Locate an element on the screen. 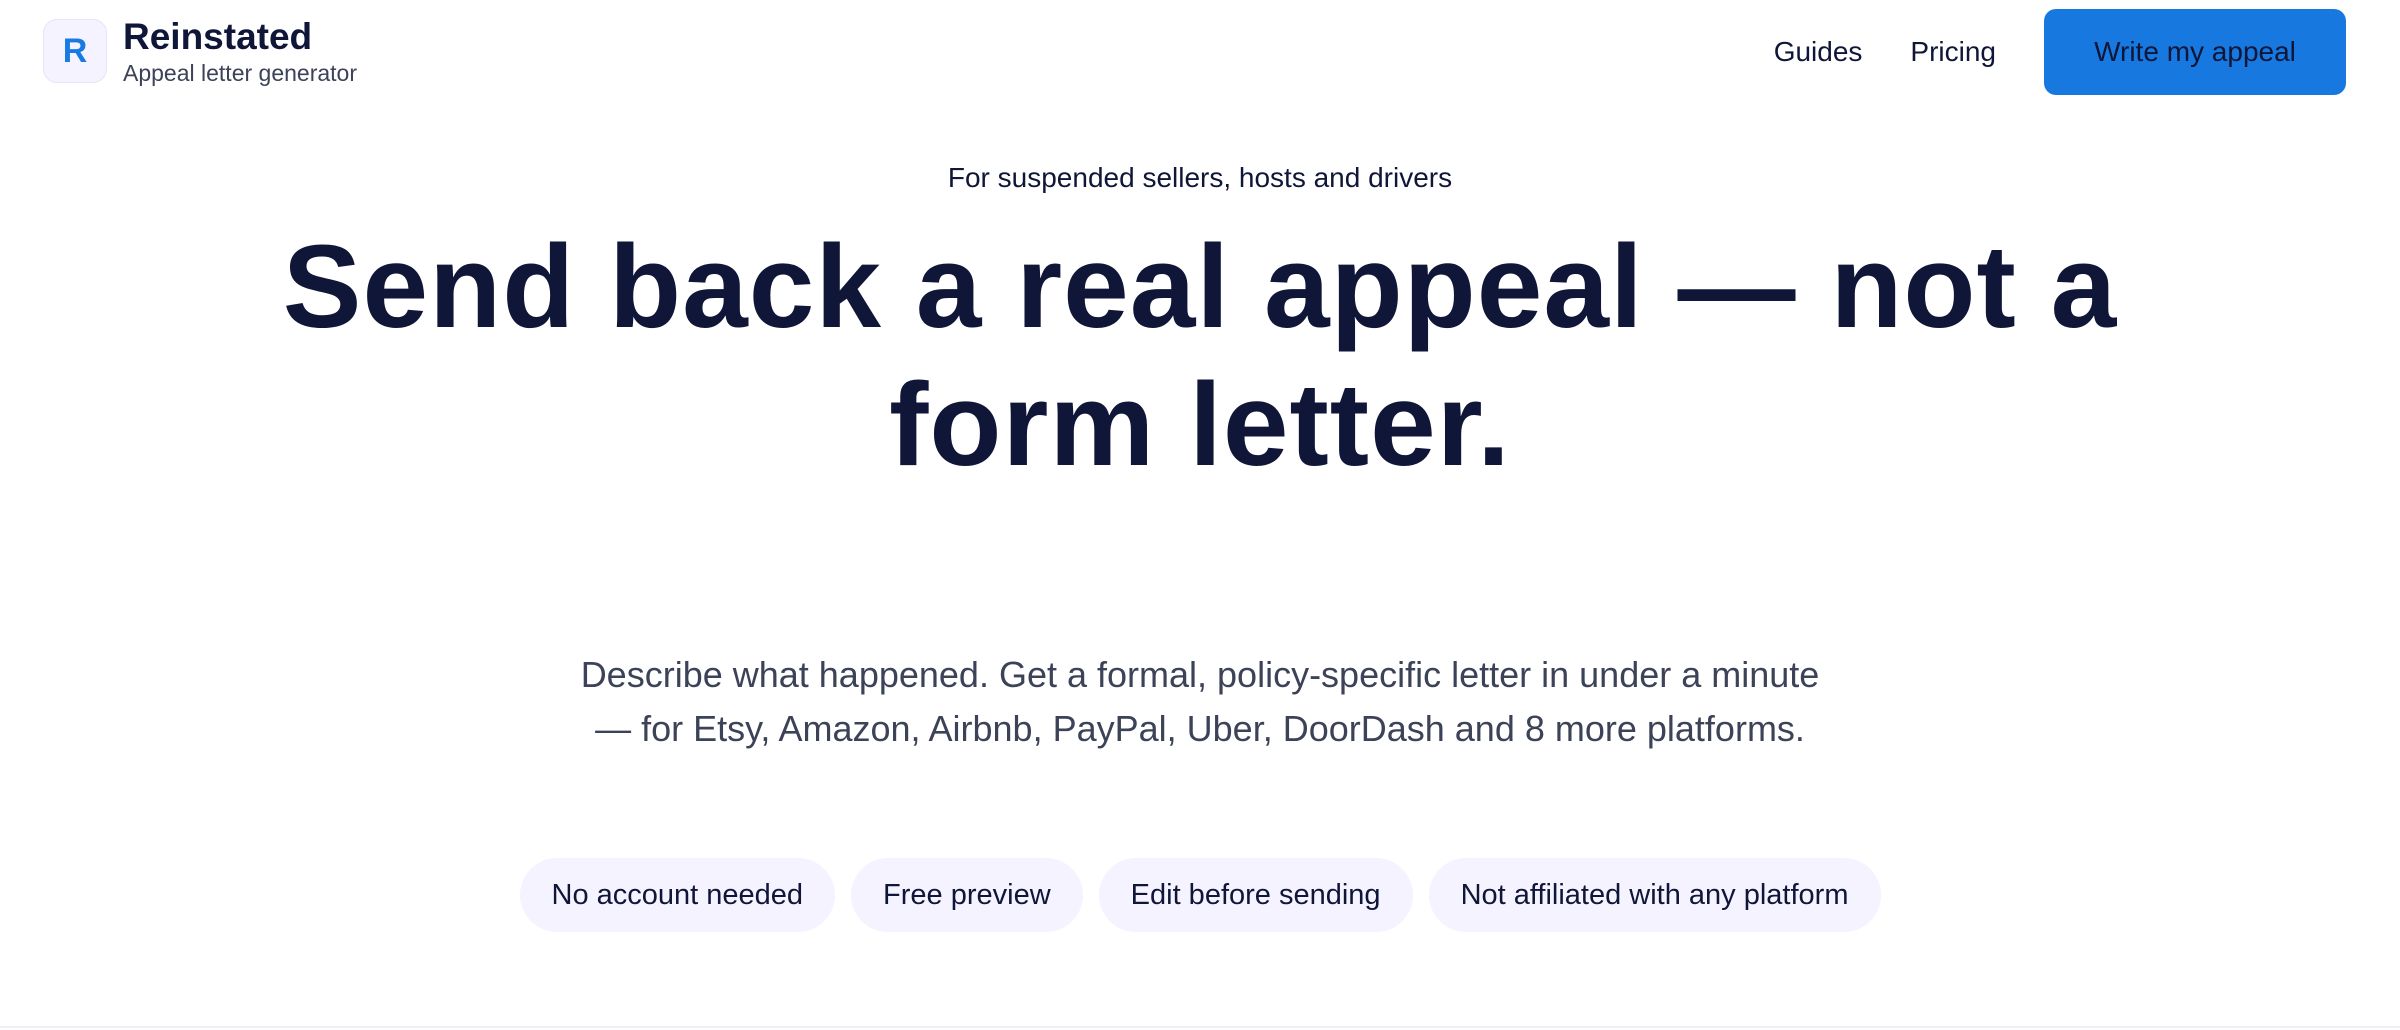 Image resolution: width=2400 pixels, height=1030 pixels. logo-icon: R is located at coordinates (75, 51).